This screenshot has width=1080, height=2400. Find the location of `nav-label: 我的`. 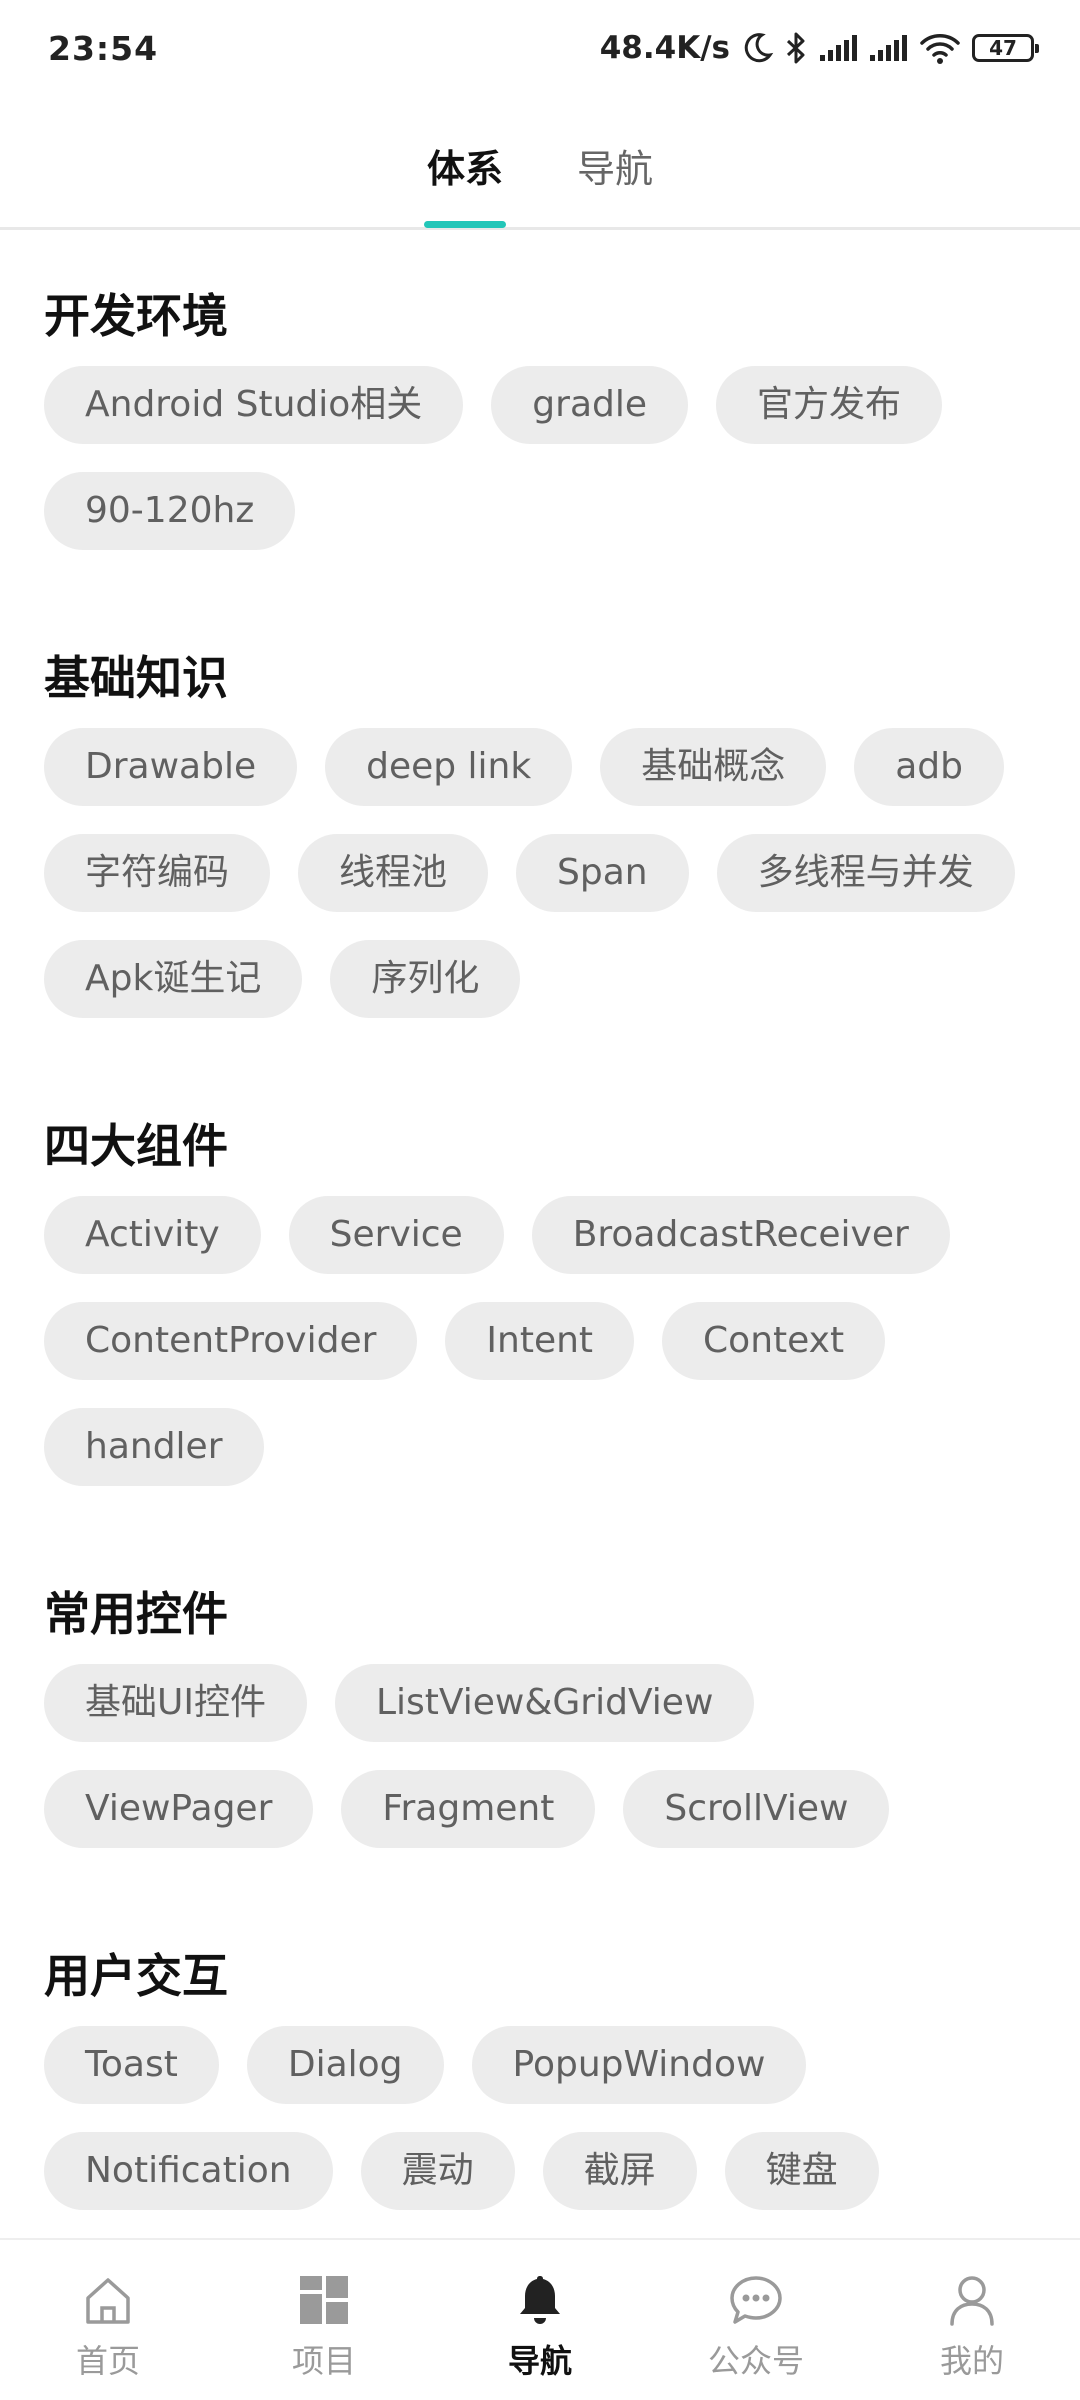

nav-label: 我的 is located at coordinates (971, 2361).